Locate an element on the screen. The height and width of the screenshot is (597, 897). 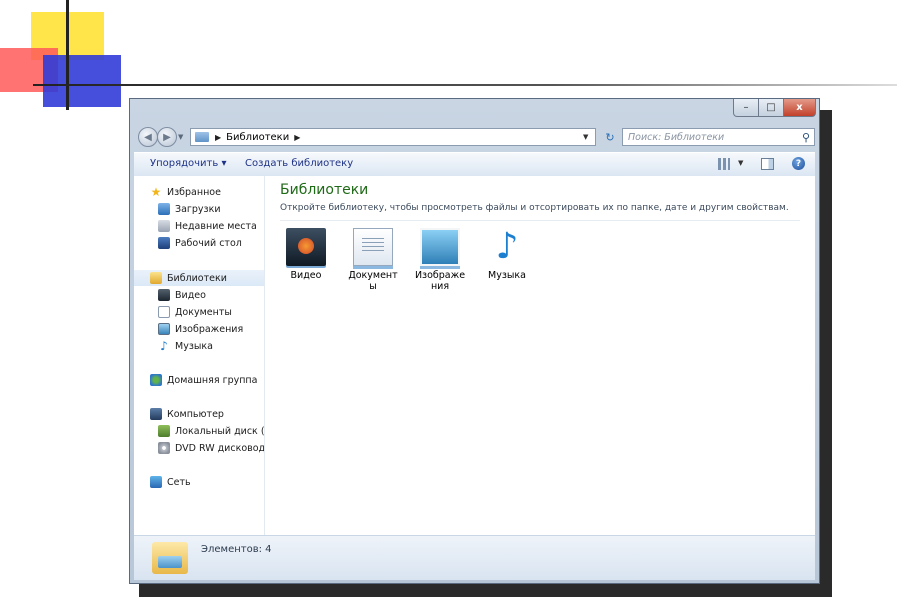
search-input: Поиск: Библиотеки ⚲ is located at coordinates (718, 137).